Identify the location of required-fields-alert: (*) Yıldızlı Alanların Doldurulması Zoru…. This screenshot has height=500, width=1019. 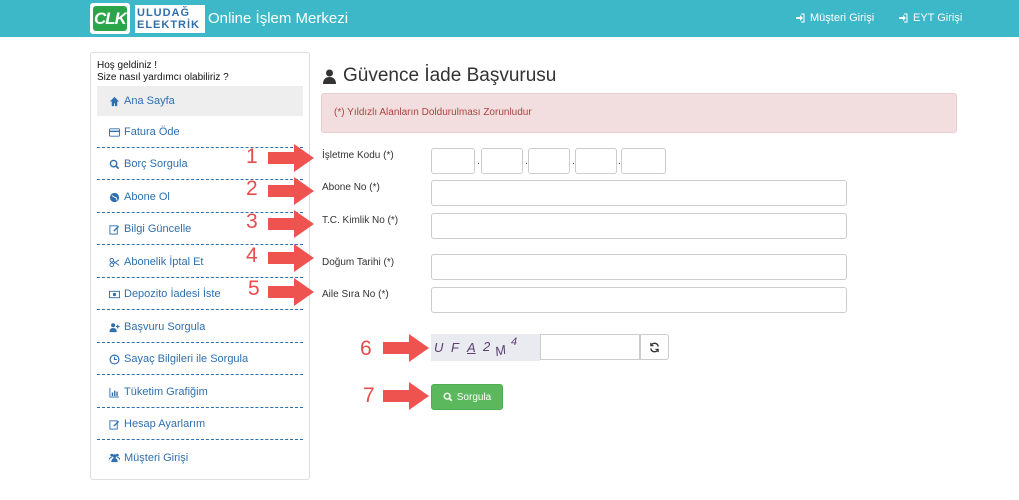
(639, 113).